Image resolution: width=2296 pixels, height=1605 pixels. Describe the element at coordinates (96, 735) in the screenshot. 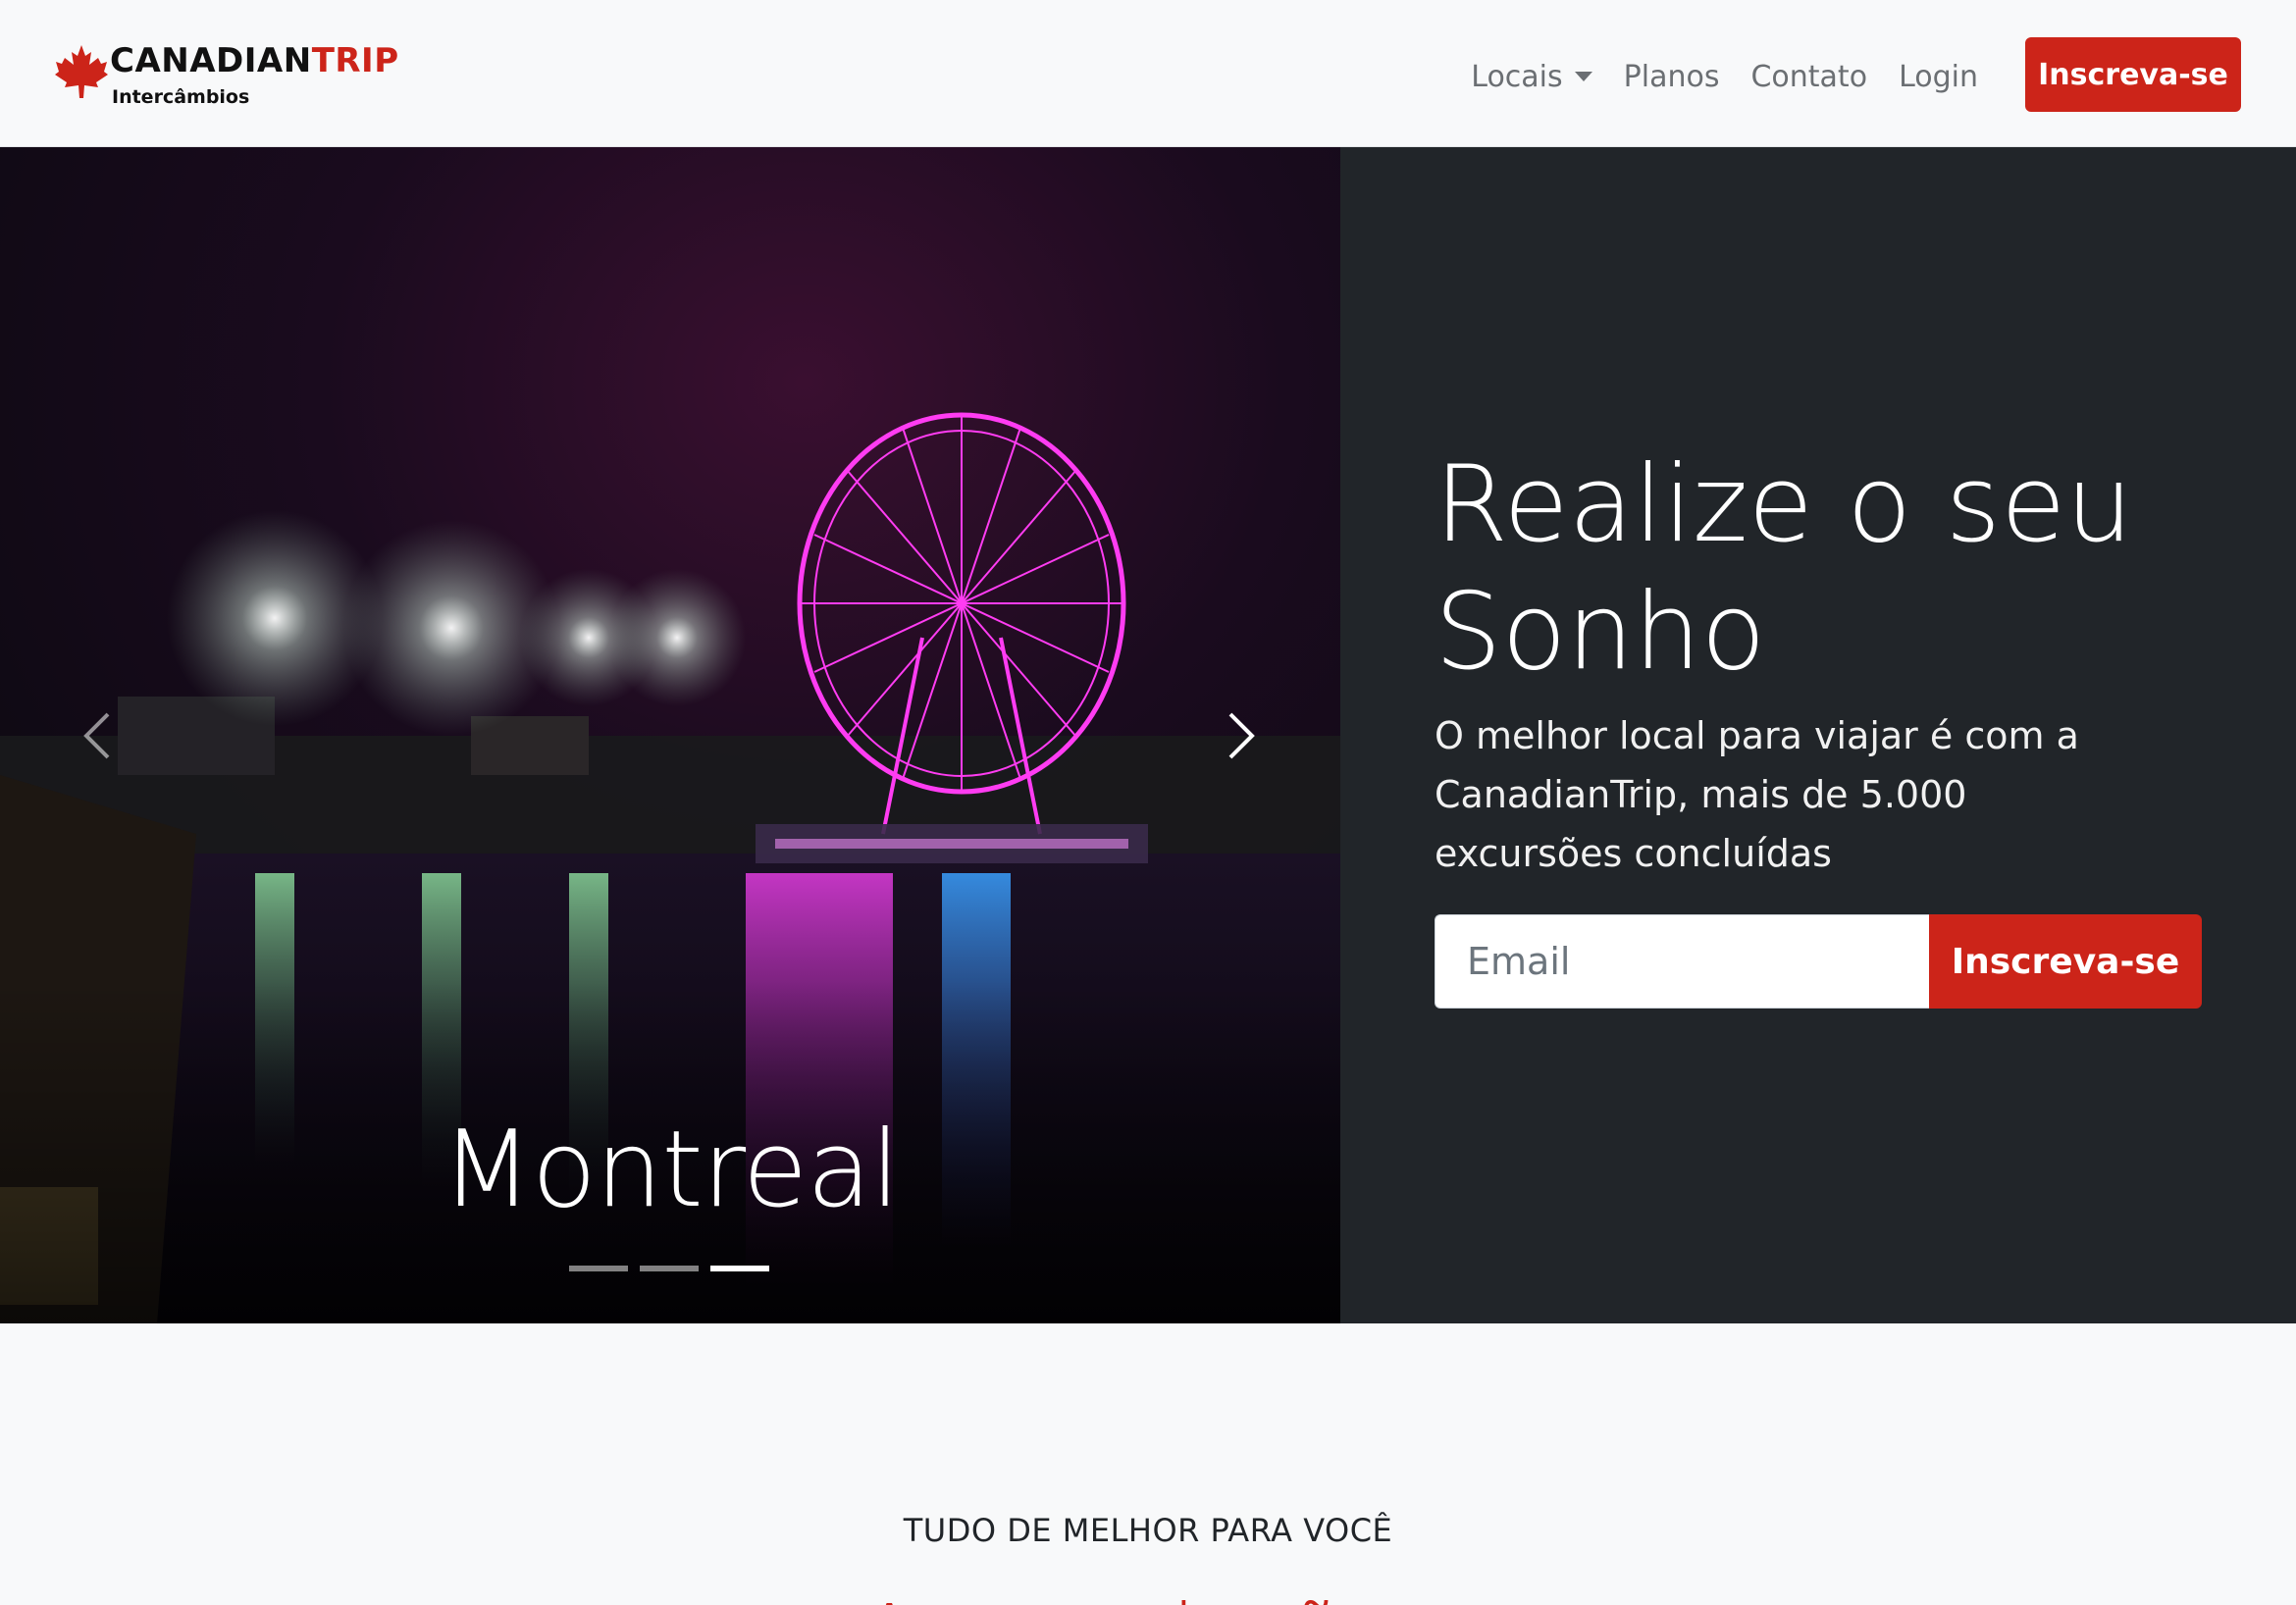

I see `chevron-left-icon` at that location.